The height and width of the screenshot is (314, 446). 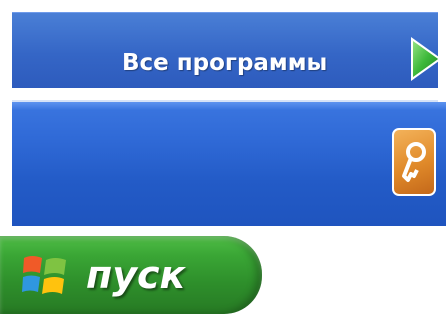 I want to click on footer-edge, so click(x=223, y=231).